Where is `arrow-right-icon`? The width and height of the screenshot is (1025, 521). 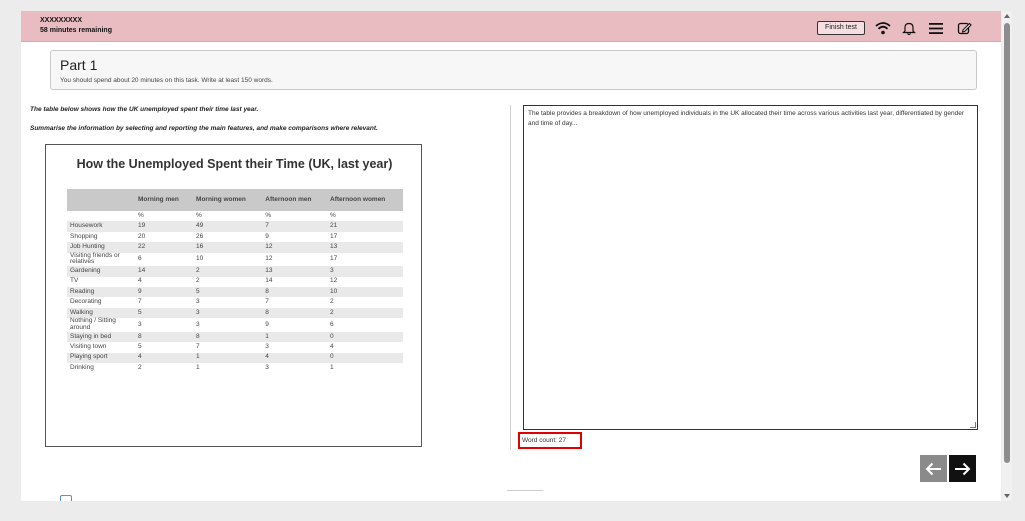 arrow-right-icon is located at coordinates (963, 468).